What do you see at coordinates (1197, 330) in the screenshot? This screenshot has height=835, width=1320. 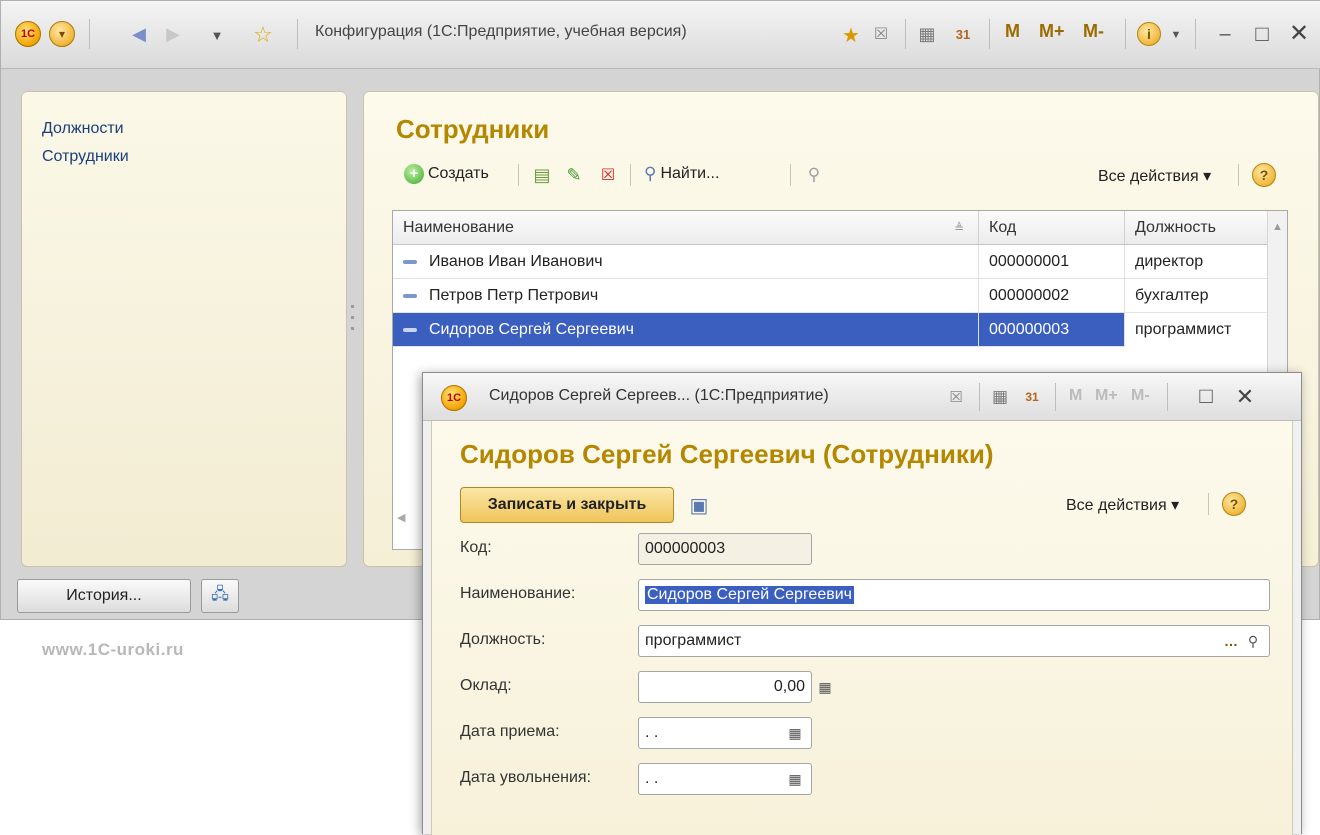 I see `row-position: программист` at bounding box center [1197, 330].